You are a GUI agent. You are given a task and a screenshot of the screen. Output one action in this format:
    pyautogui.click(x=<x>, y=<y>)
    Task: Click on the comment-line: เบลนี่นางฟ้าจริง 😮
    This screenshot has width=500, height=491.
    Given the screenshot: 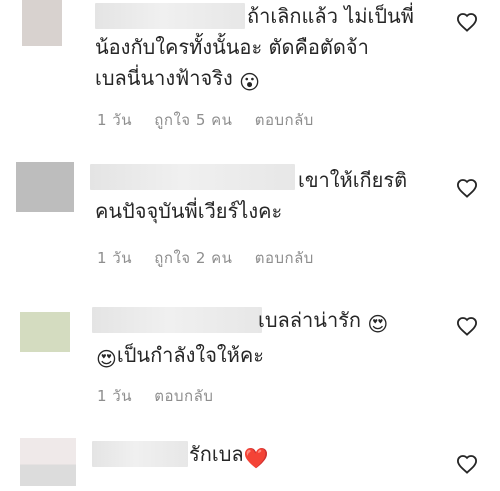 What is the action you would take?
    pyautogui.click(x=254, y=80)
    